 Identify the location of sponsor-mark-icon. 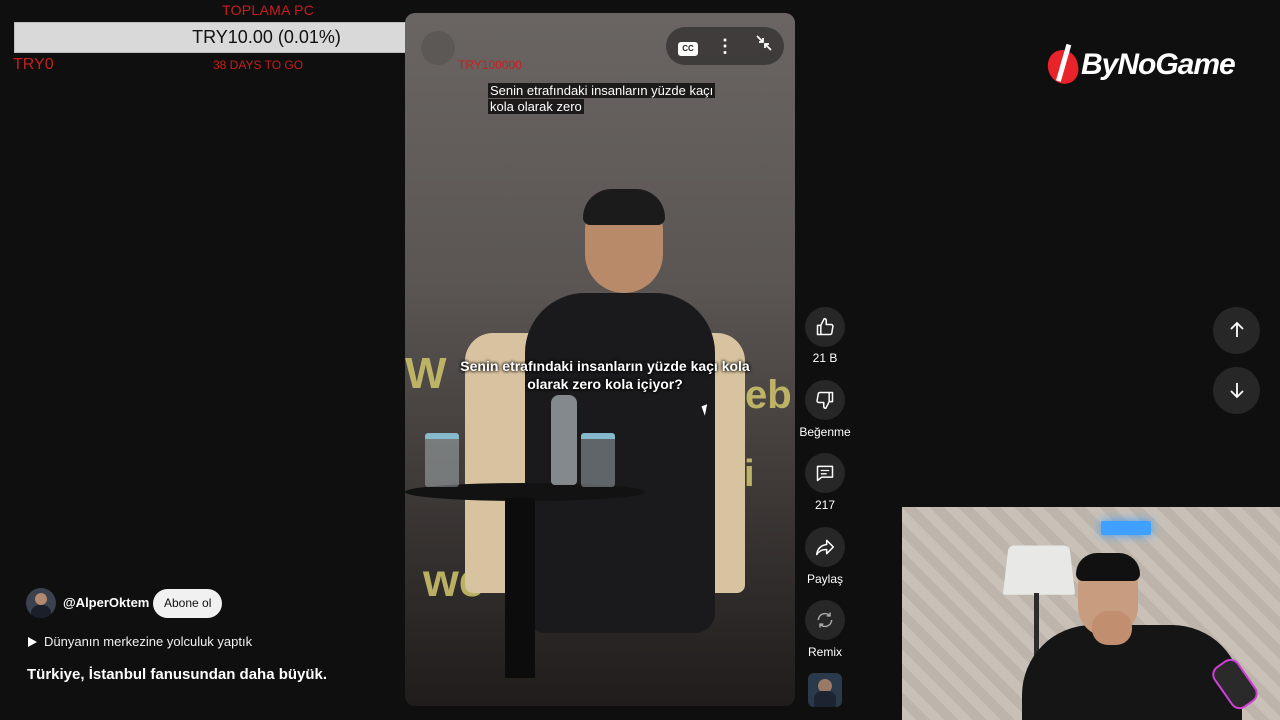
(1063, 67).